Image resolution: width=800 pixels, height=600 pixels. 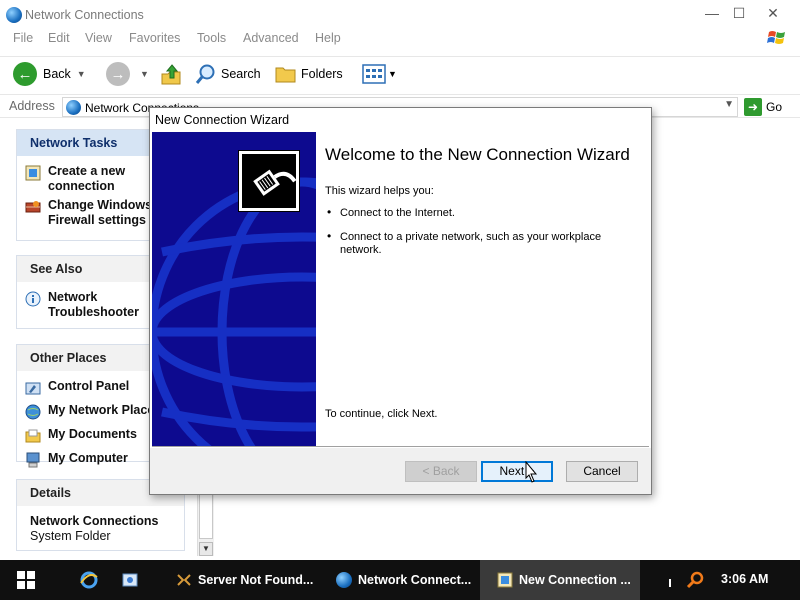 I want to click on search-magnifier-icon, so click(x=695, y=580).